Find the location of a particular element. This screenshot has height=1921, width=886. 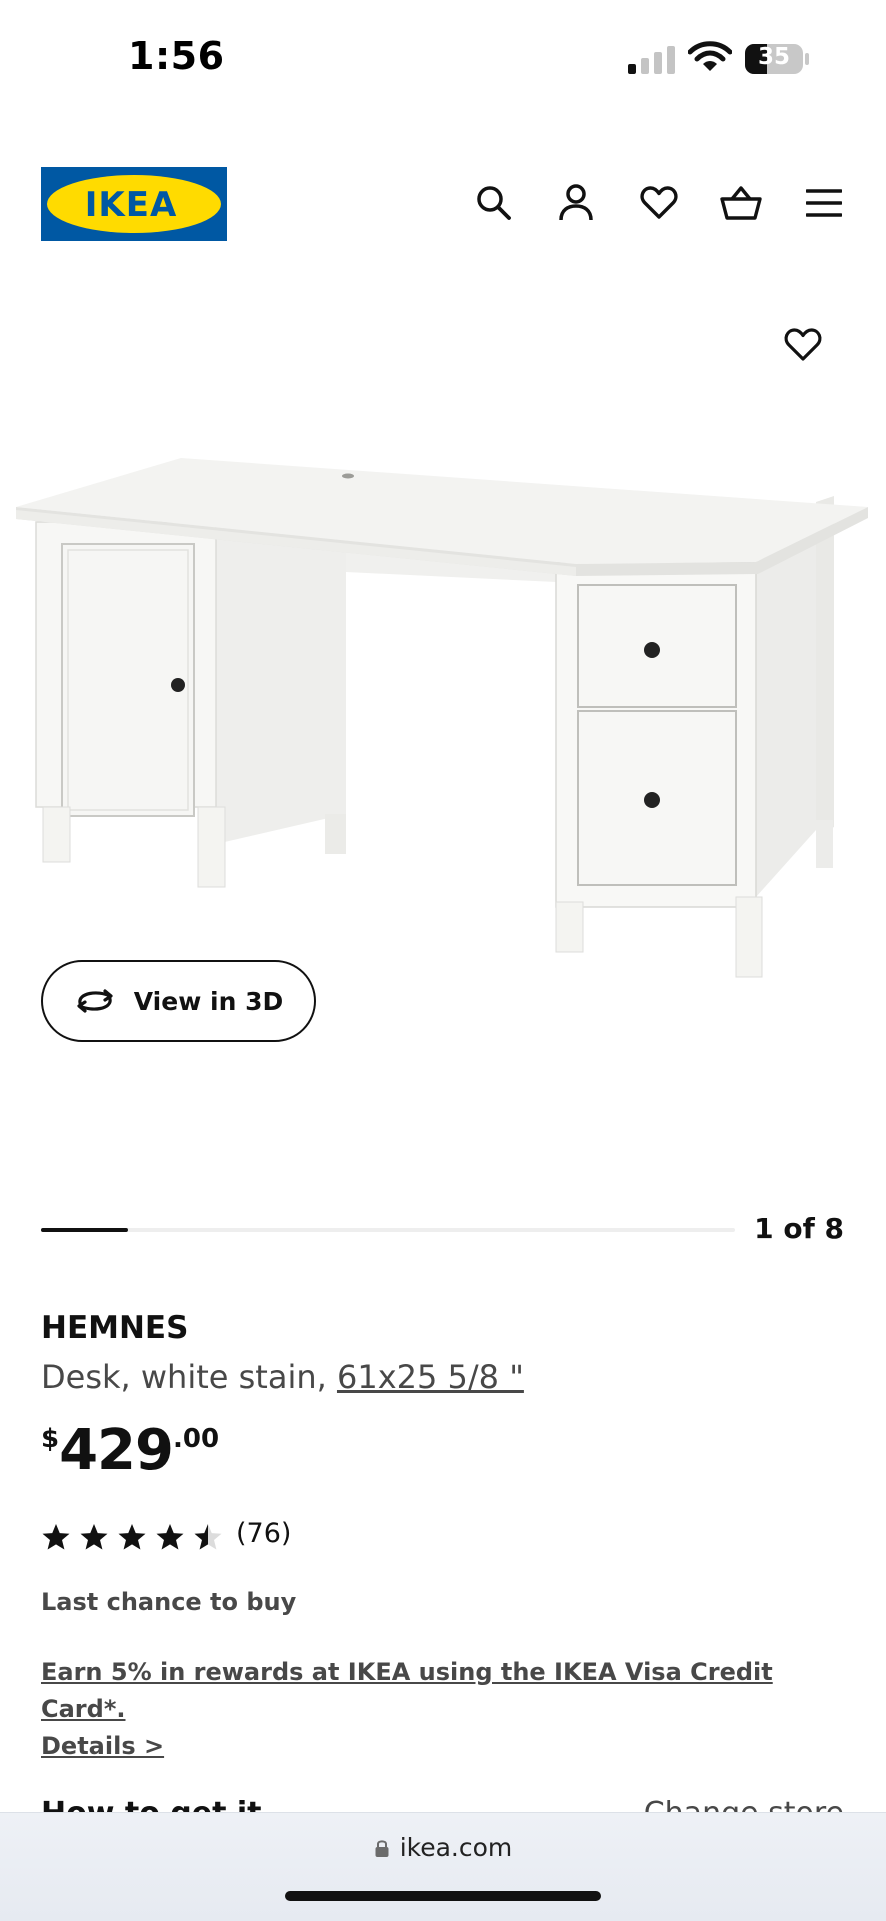

rotate-3d-icon is located at coordinates (95, 1001).